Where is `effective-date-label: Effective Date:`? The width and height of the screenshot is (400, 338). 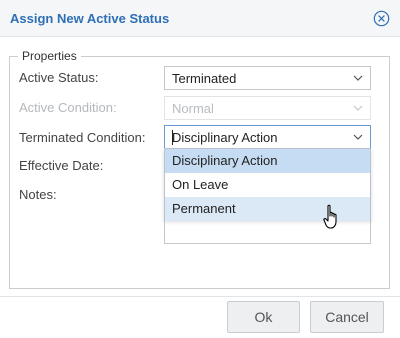
effective-date-label: Effective Date: is located at coordinates (61, 165).